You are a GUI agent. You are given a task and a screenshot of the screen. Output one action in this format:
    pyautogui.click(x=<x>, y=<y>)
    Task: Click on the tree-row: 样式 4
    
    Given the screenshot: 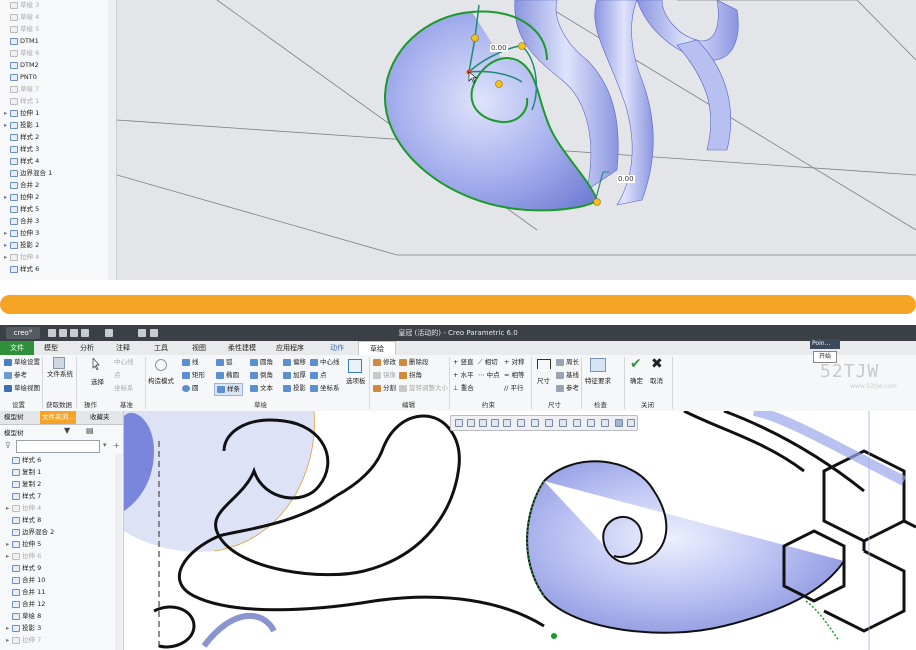 What is the action you would take?
    pyautogui.click(x=21, y=161)
    